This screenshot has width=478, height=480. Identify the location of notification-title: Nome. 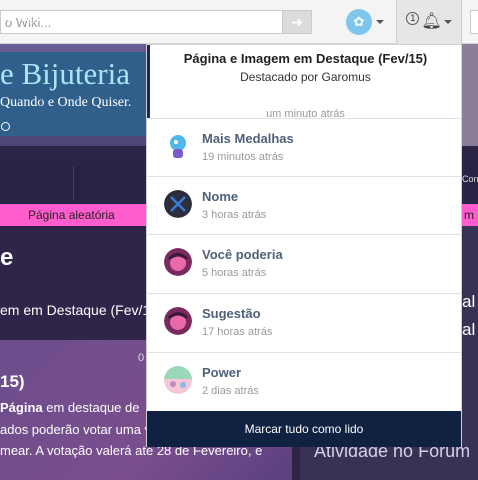
(220, 196).